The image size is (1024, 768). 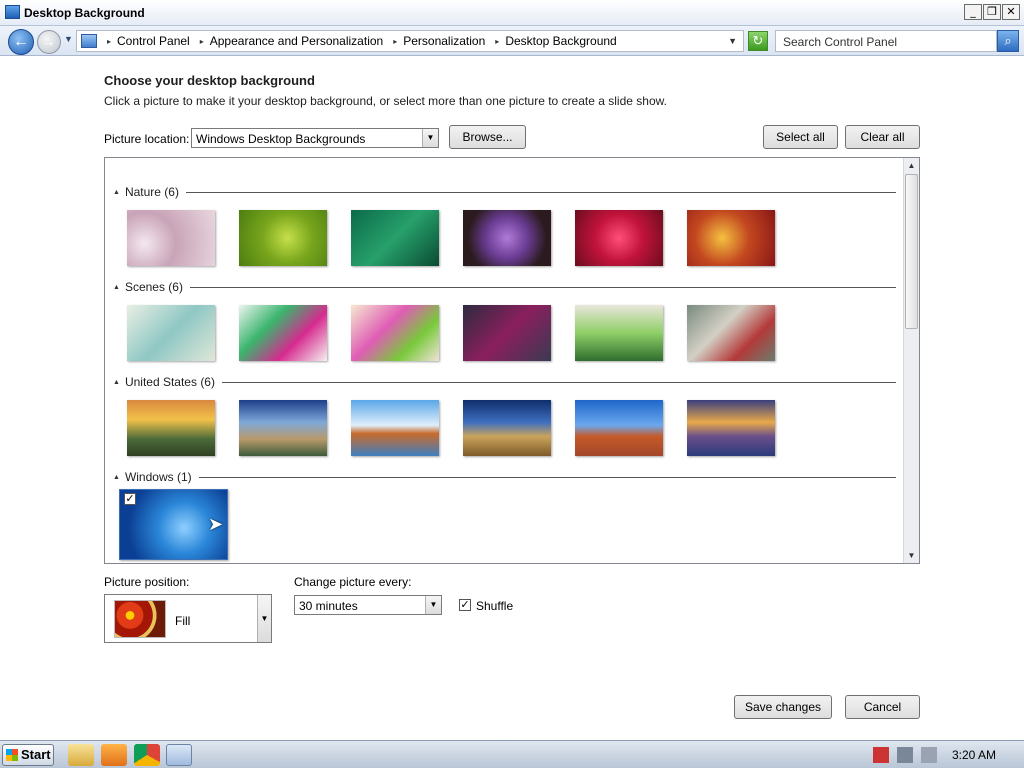 I want to click on windows-logo-icon, so click(x=12, y=755).